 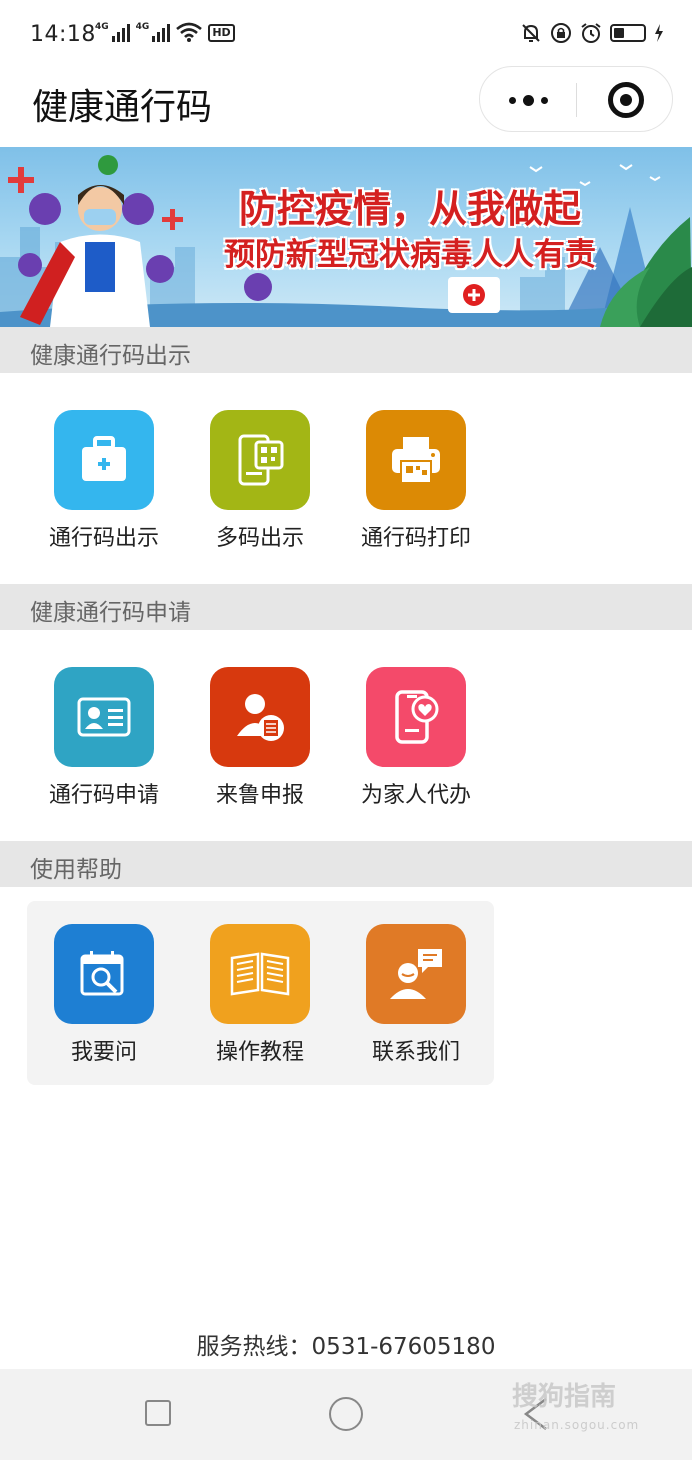 I want to click on open-book-icon, so click(x=260, y=974).